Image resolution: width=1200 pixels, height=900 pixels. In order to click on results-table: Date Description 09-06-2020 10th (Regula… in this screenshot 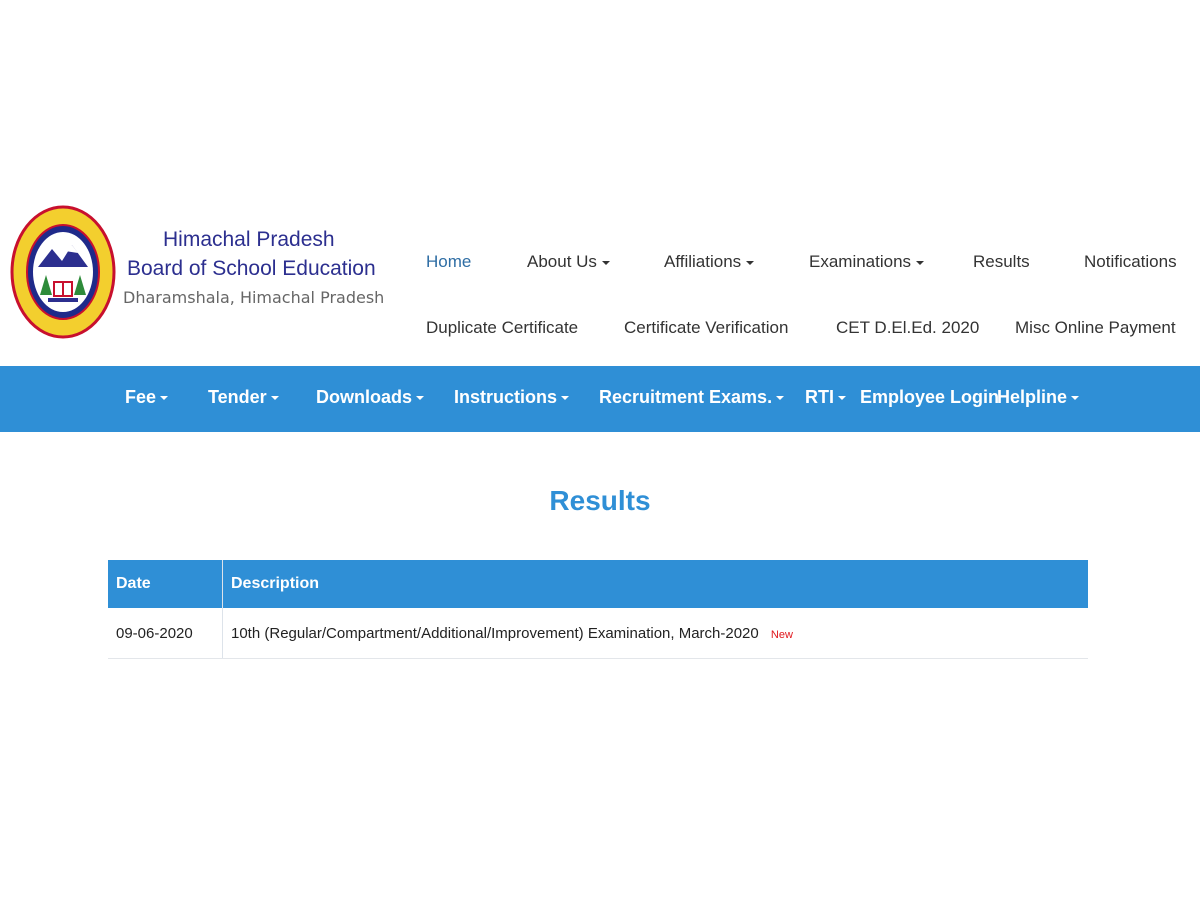, I will do `click(598, 609)`.